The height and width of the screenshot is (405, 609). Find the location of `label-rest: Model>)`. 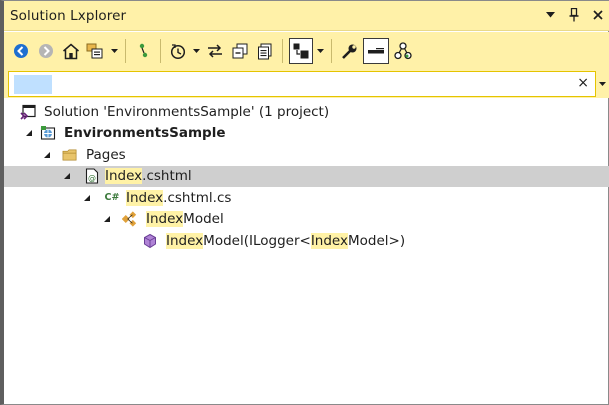

label-rest: Model>) is located at coordinates (376, 240).